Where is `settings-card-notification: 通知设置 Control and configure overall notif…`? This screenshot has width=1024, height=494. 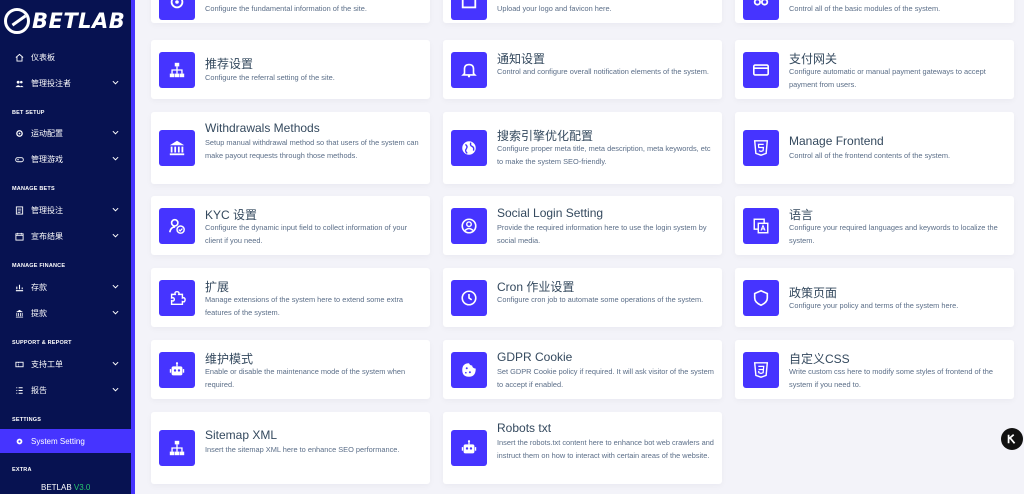
settings-card-notification: 通知设置 Control and configure overall notif… is located at coordinates (582, 69).